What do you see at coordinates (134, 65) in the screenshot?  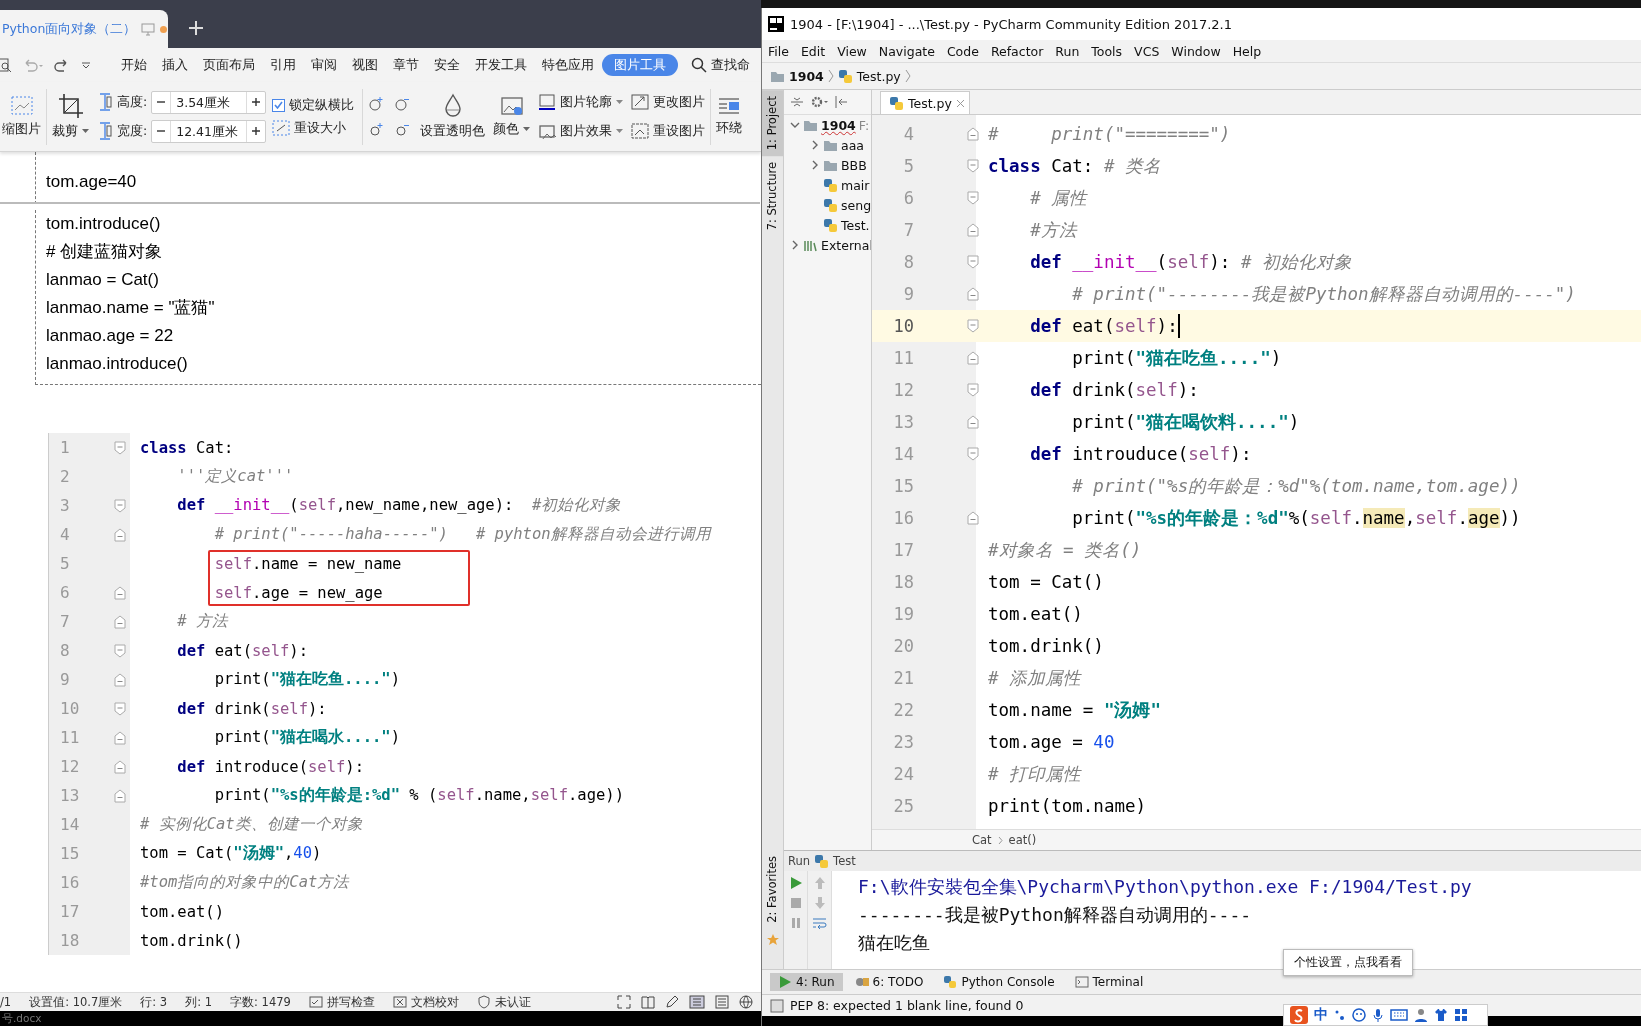 I see `ribbon-tab: 开始` at bounding box center [134, 65].